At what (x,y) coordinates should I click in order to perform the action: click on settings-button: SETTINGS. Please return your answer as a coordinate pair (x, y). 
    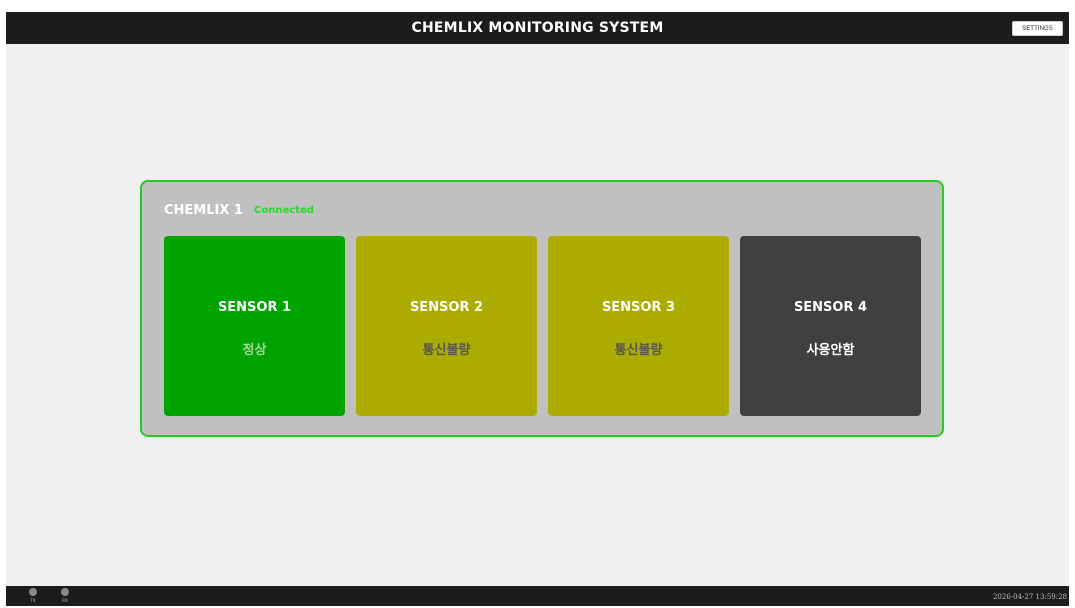
    Looking at the image, I should click on (1037, 28).